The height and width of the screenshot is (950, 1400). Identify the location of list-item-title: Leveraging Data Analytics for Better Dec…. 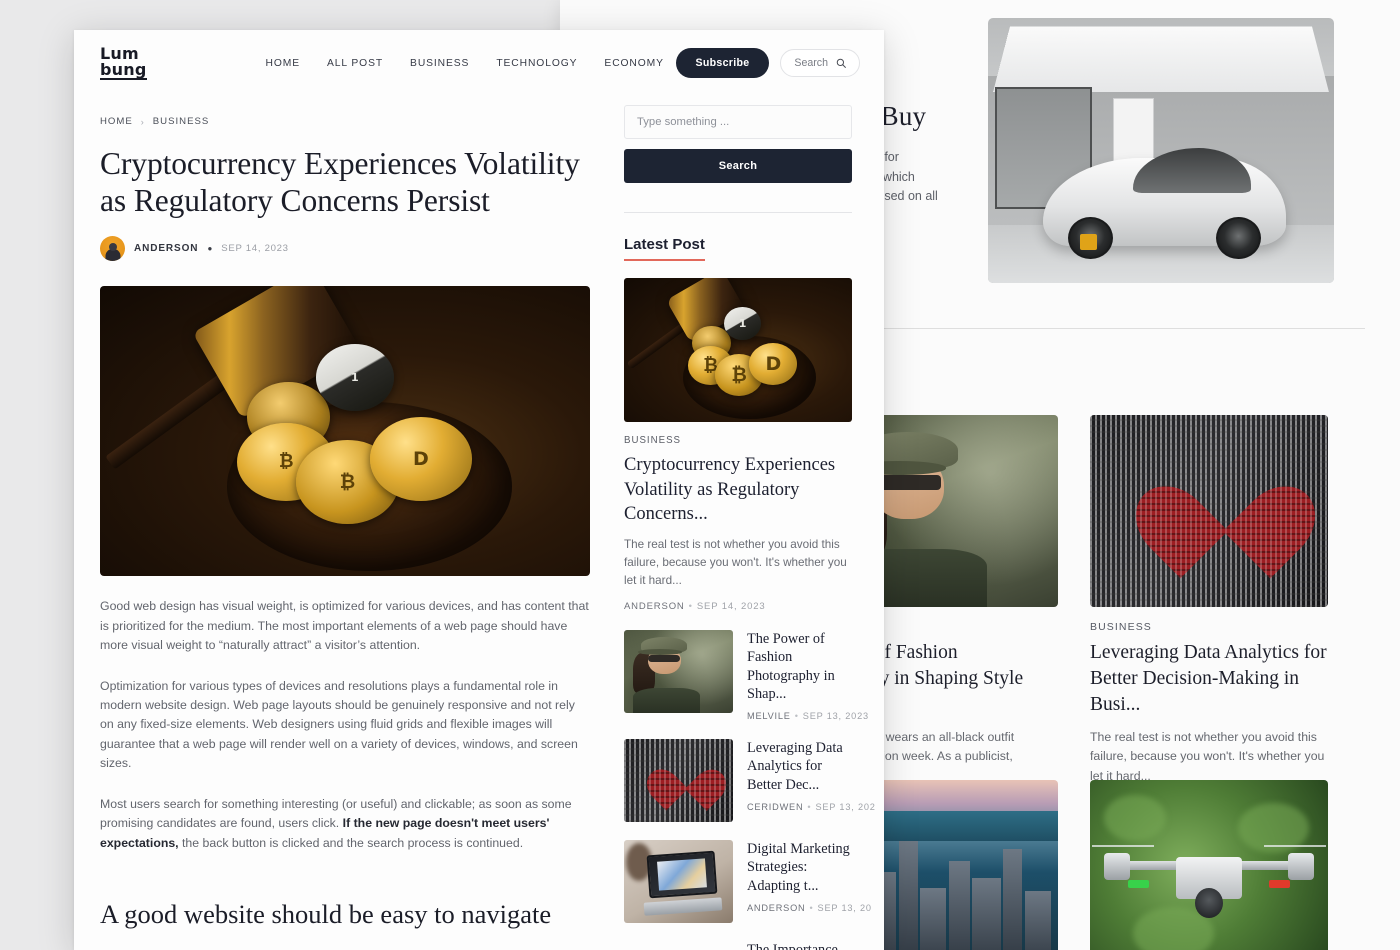
(799, 767).